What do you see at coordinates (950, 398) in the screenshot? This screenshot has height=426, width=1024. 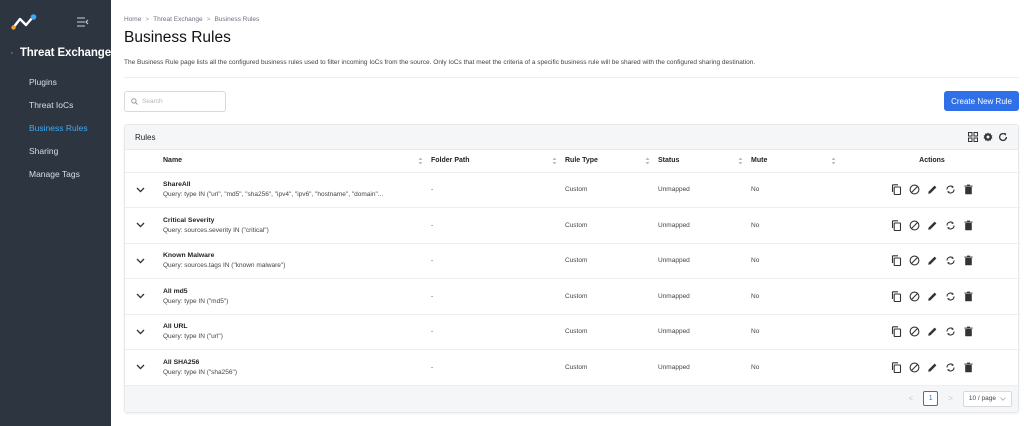 I see `pagination-next-button: >` at bounding box center [950, 398].